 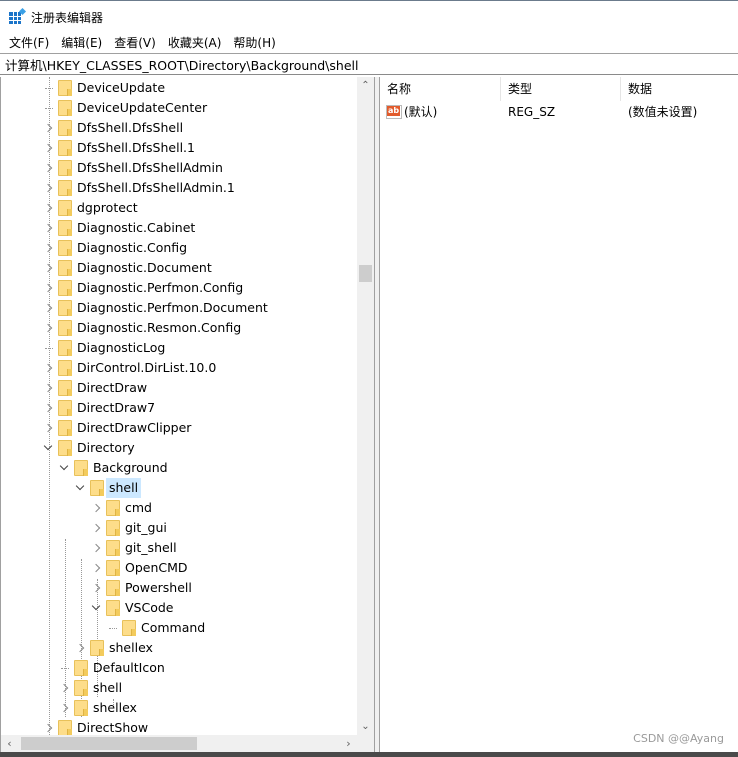 What do you see at coordinates (29, 43) in the screenshot?
I see `menu-file: 文件(F)` at bounding box center [29, 43].